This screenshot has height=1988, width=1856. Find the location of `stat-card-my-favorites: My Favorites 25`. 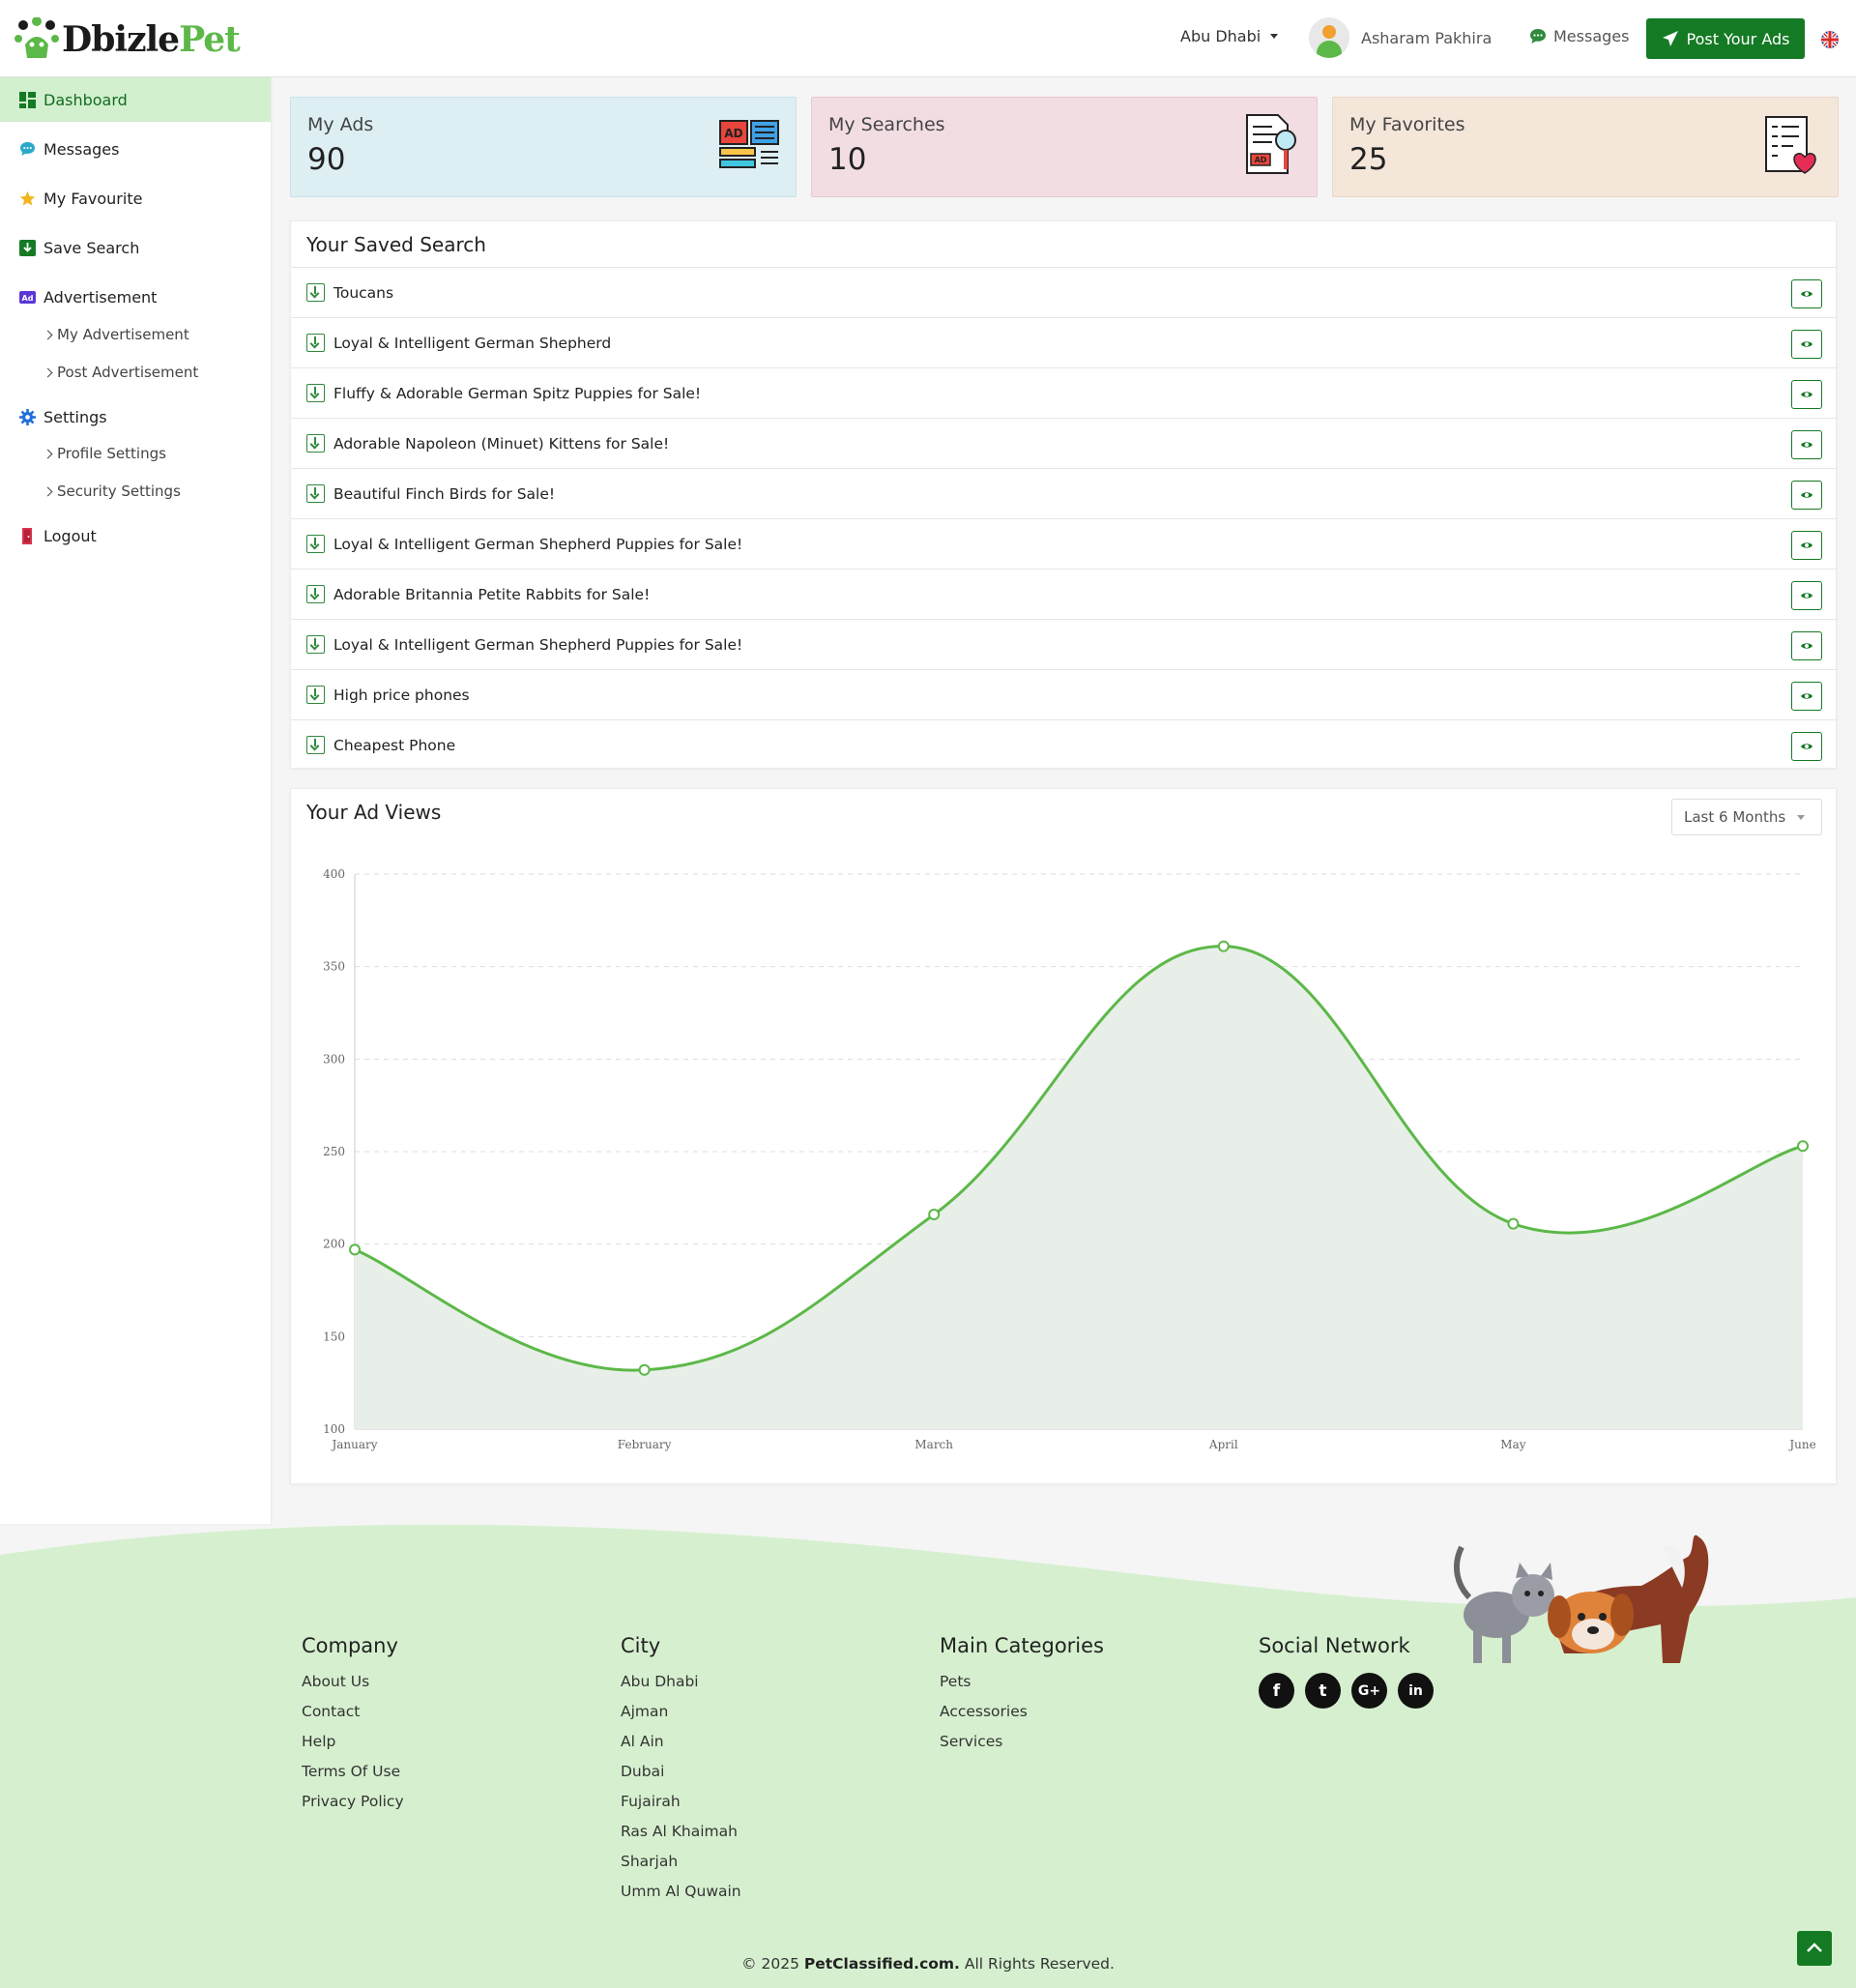

stat-card-my-favorites: My Favorites 25 is located at coordinates (1585, 147).